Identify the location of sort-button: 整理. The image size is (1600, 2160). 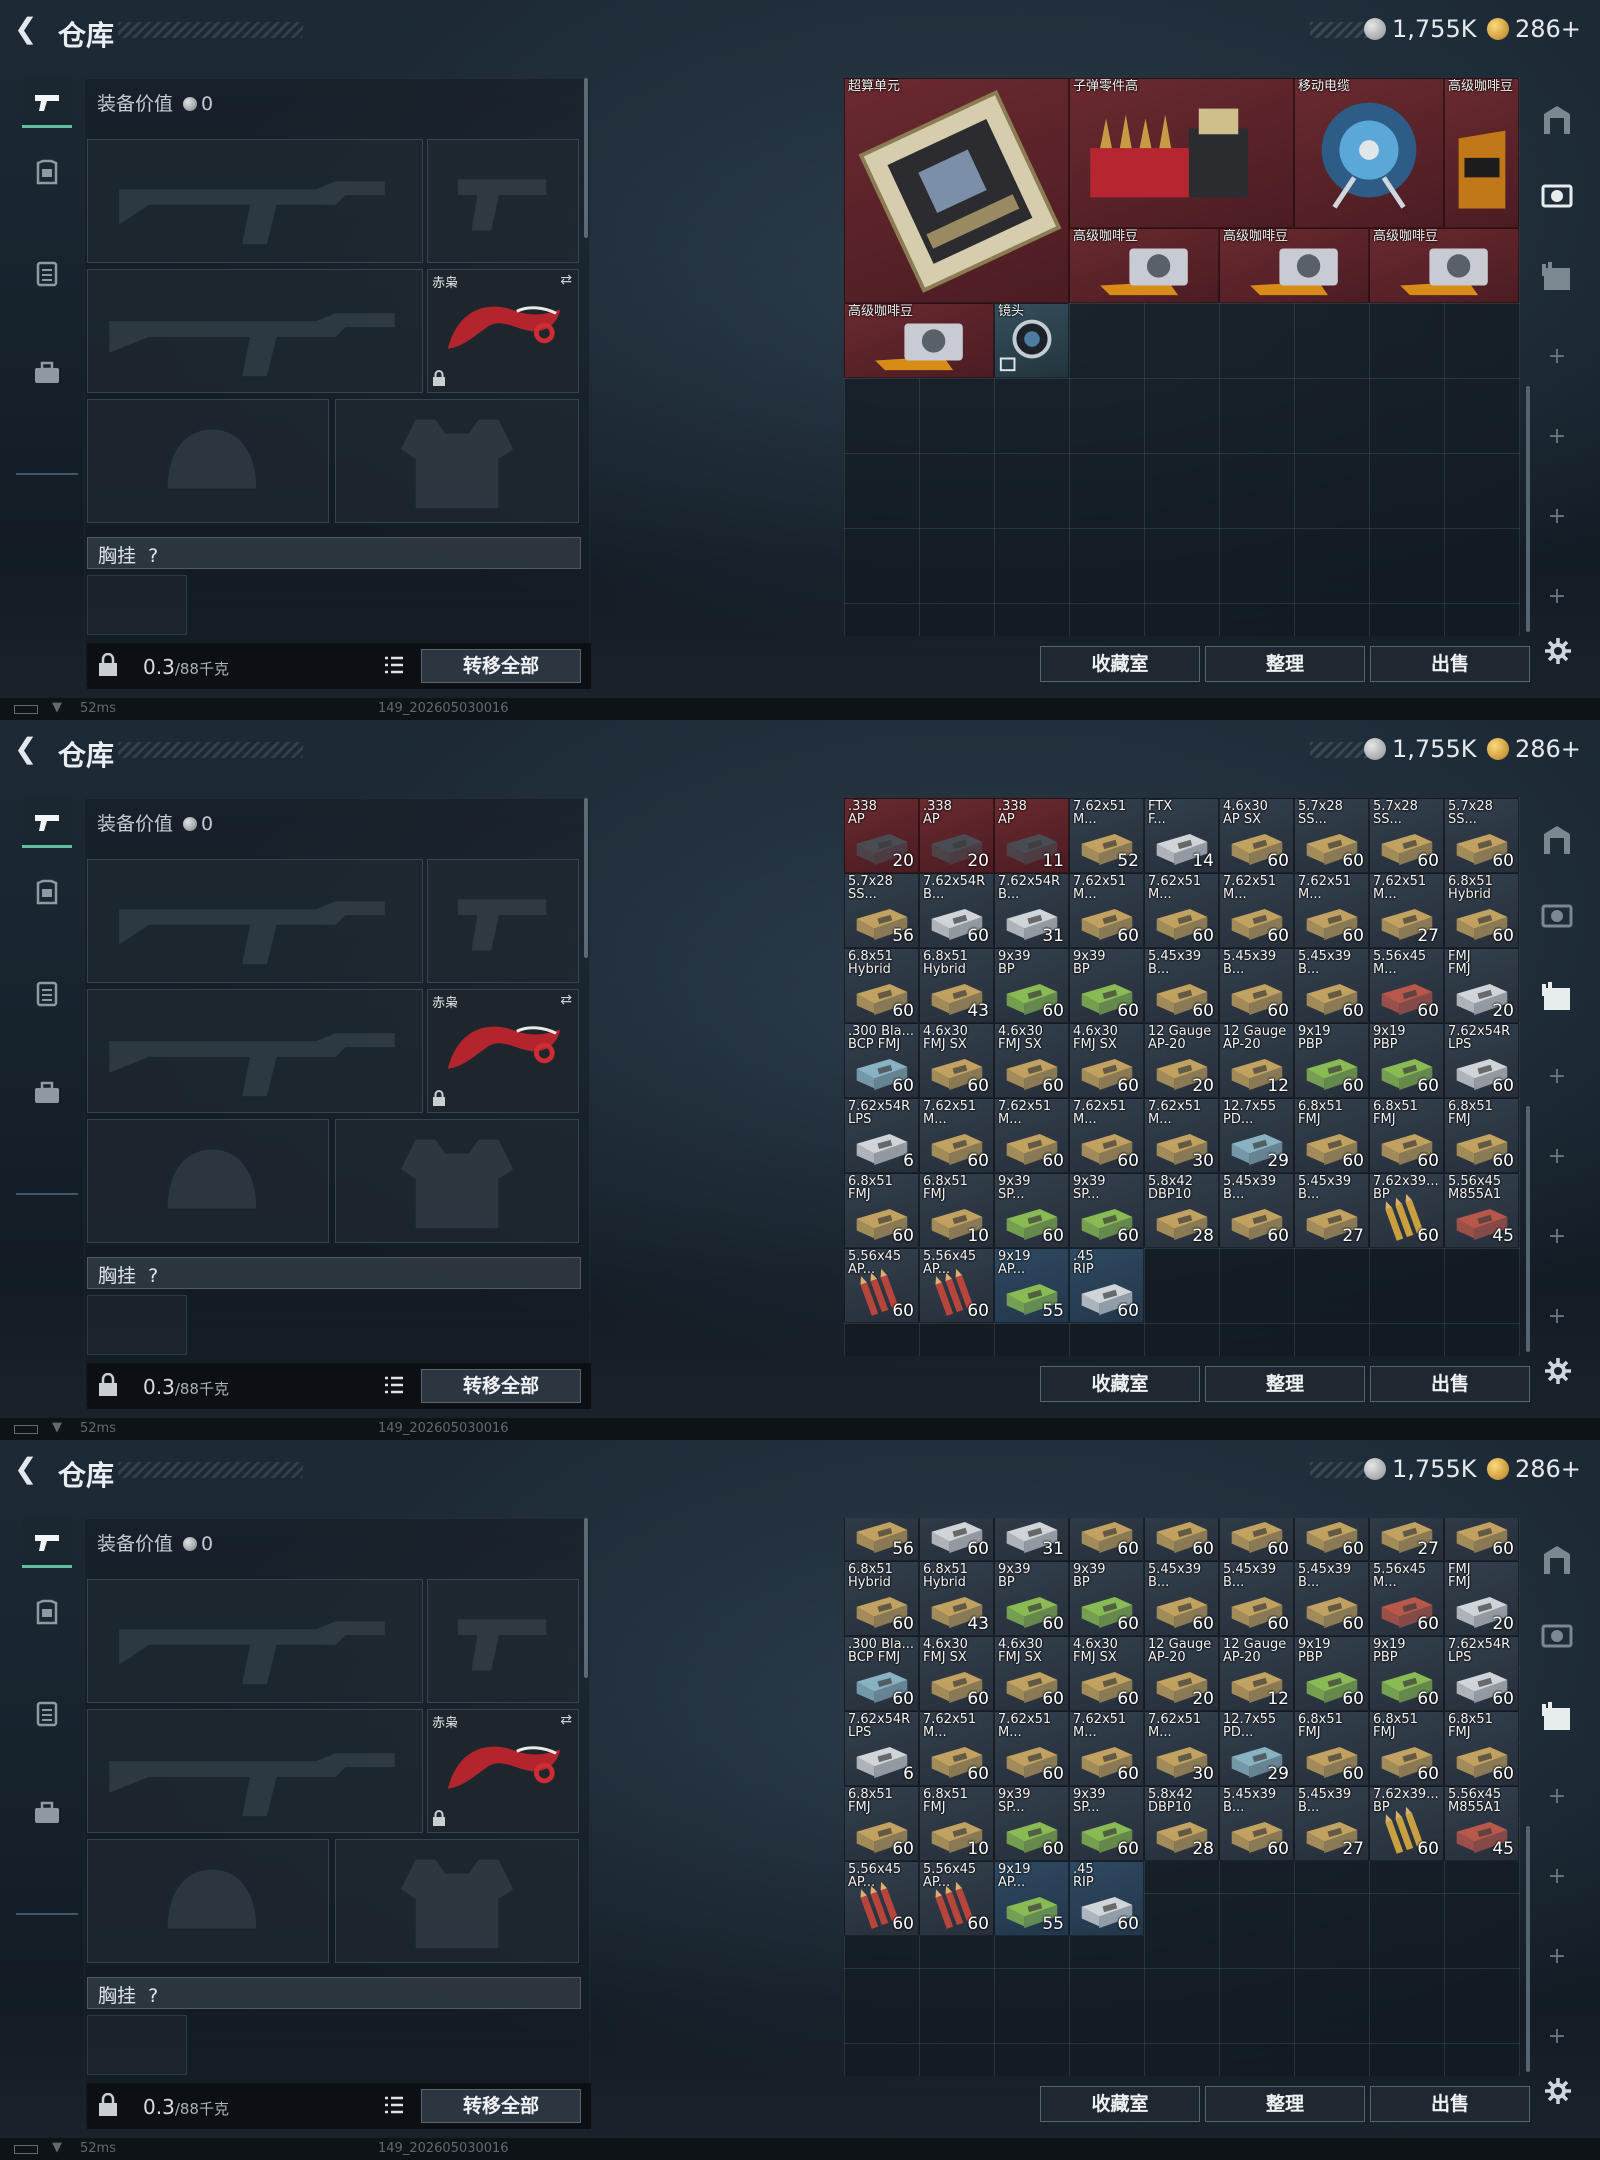
(1285, 1384).